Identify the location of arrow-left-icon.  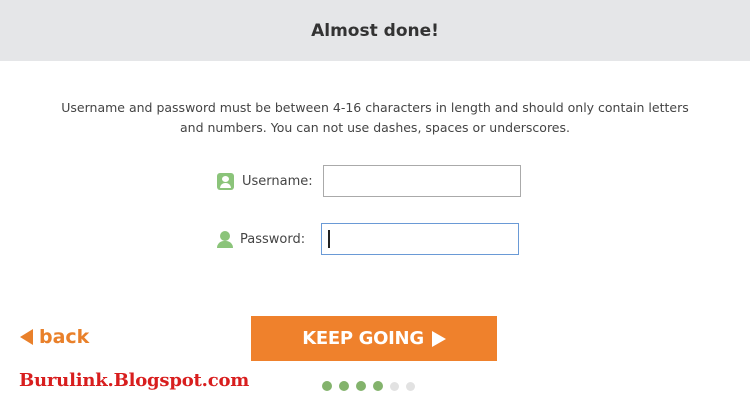
(26, 337).